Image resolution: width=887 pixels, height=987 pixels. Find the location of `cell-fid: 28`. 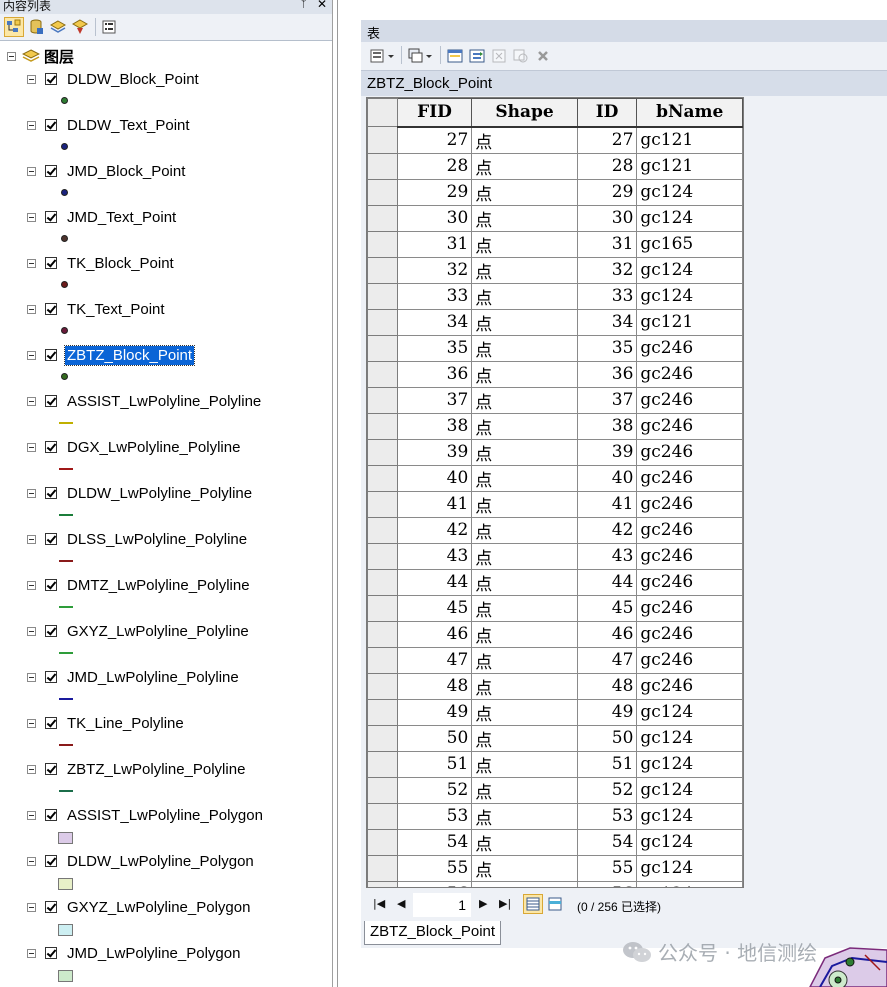

cell-fid: 28 is located at coordinates (434, 166).